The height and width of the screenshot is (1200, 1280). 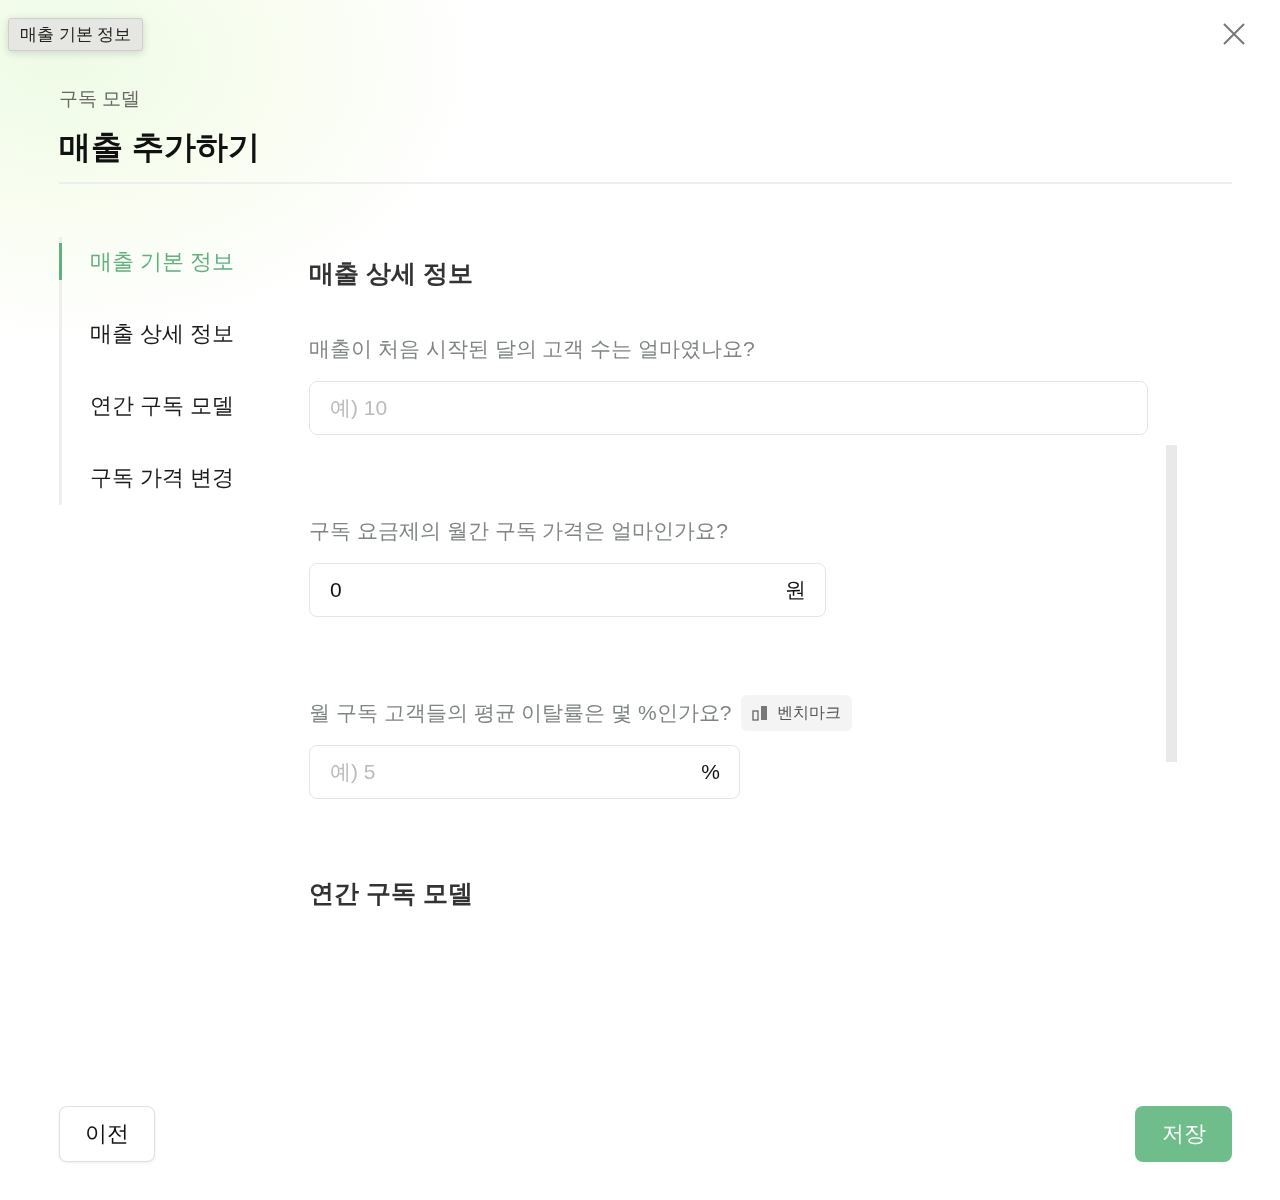 I want to click on breadcrumb: 구독 모델, so click(x=100, y=99).